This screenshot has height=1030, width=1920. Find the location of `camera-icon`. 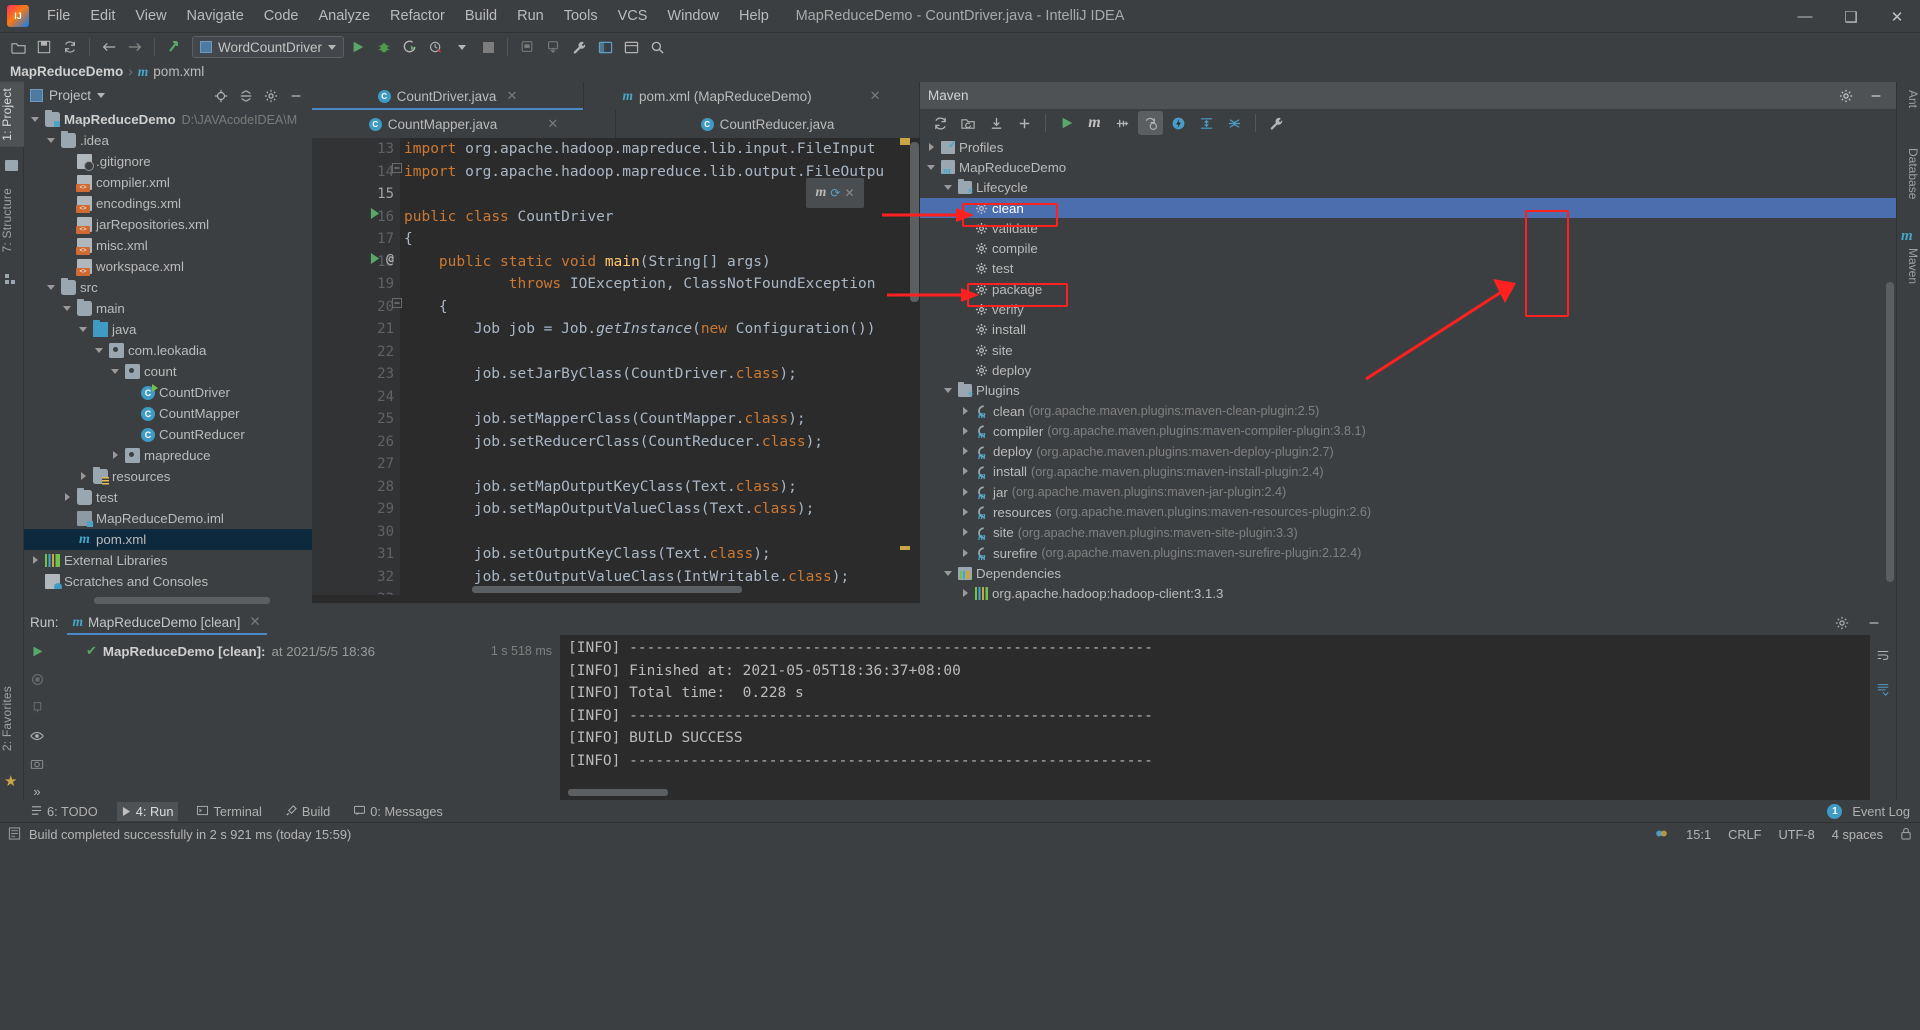

camera-icon is located at coordinates (37, 763).